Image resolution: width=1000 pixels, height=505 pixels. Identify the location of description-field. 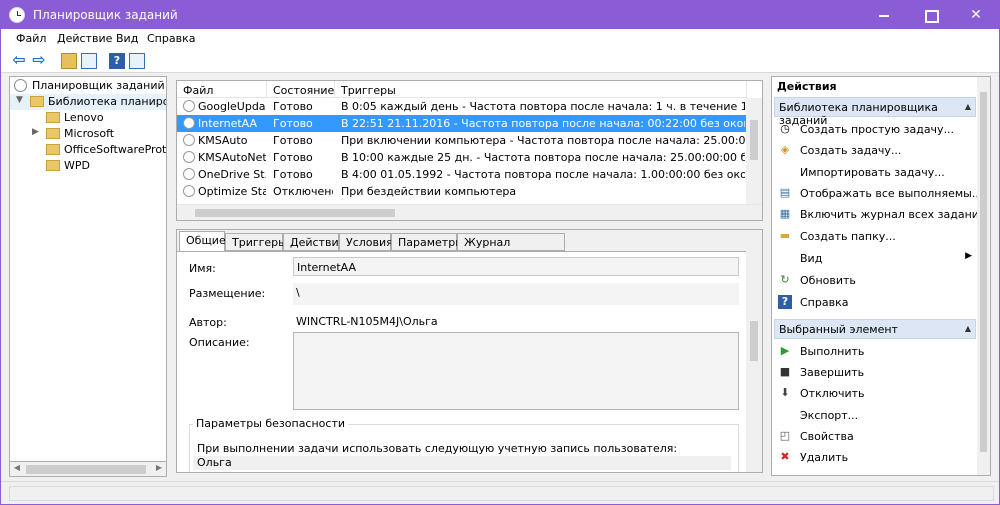
(516, 371).